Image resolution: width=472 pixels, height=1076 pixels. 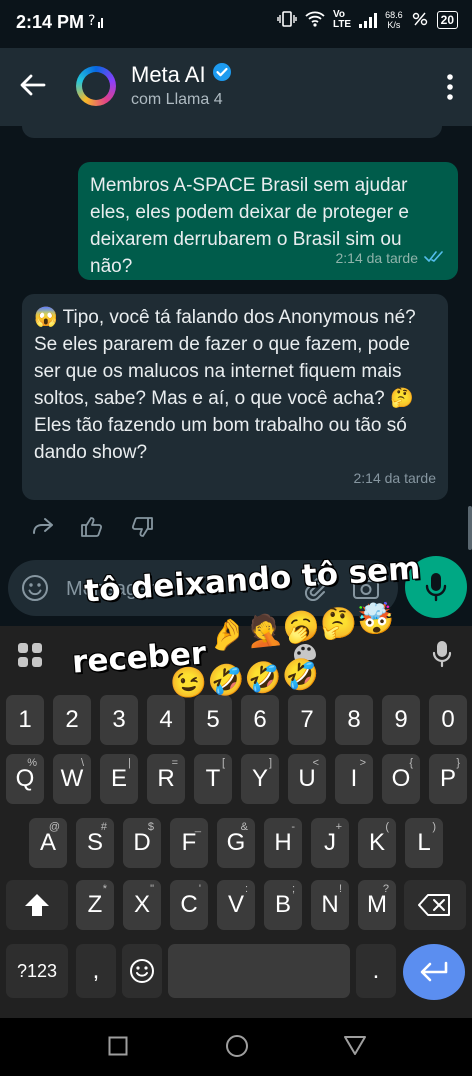 What do you see at coordinates (394, 478) in the screenshot?
I see `message-time: 2:14 da tarde` at bounding box center [394, 478].